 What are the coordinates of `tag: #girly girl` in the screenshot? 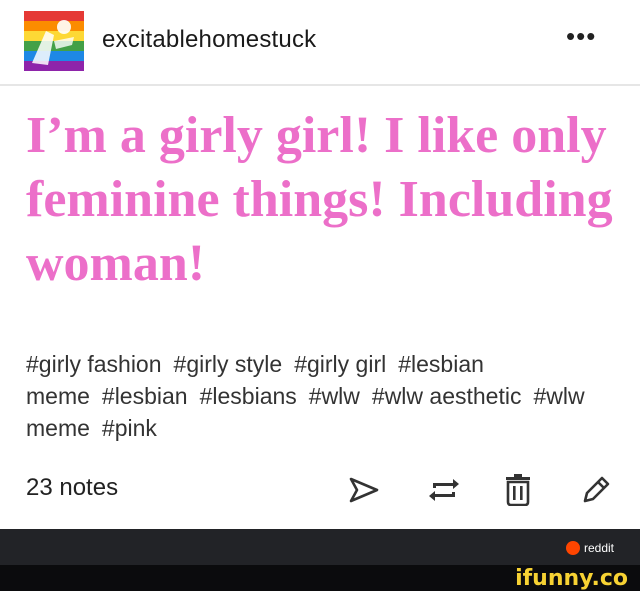 It's located at (340, 364).